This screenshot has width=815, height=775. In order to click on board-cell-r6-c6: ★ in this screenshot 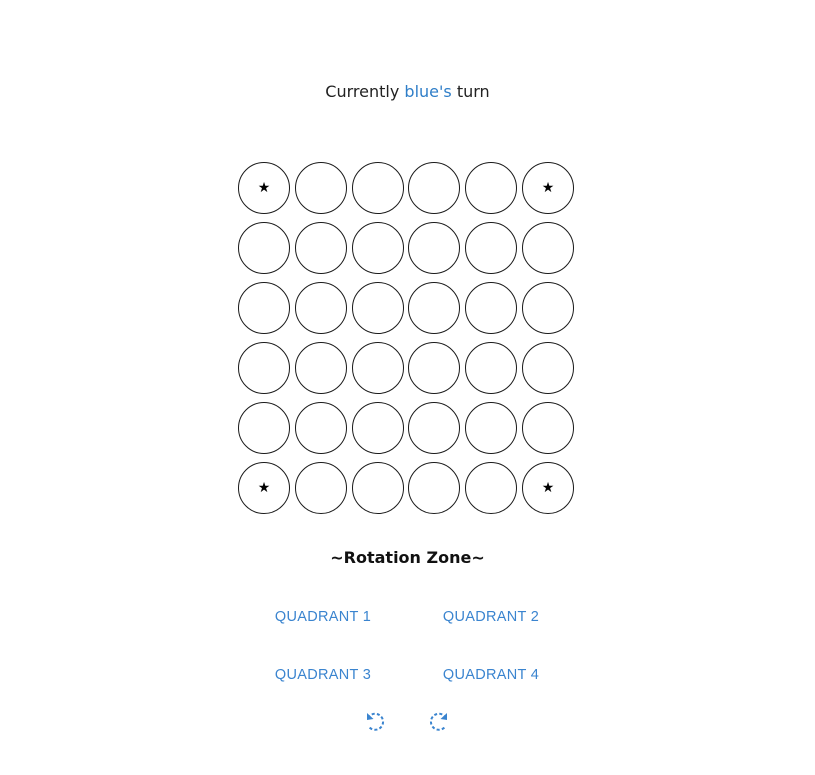, I will do `click(547, 488)`.